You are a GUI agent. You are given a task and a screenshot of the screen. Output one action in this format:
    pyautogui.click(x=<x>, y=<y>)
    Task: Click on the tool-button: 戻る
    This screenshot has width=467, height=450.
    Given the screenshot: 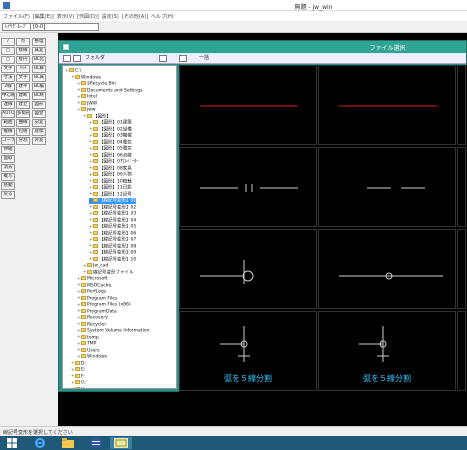 What is the action you would take?
    pyautogui.click(x=8, y=195)
    